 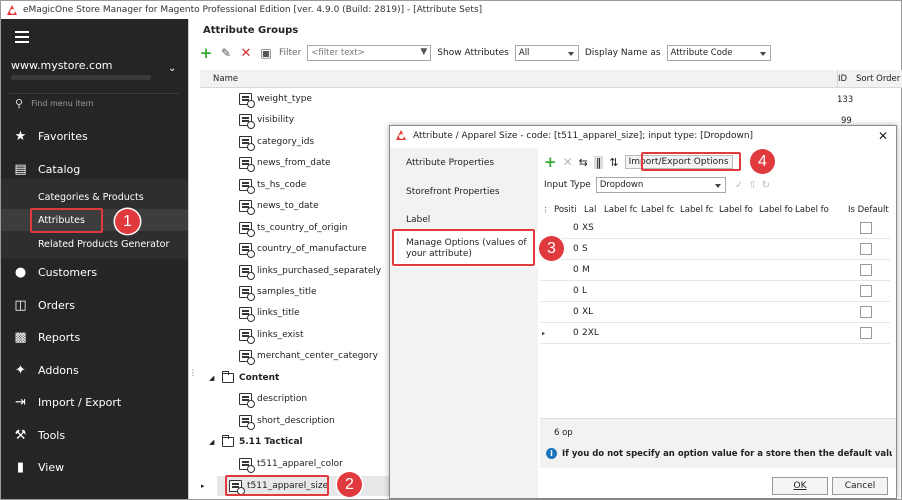 What do you see at coordinates (868, 210) in the screenshot?
I see `column-is-default: Is Default` at bounding box center [868, 210].